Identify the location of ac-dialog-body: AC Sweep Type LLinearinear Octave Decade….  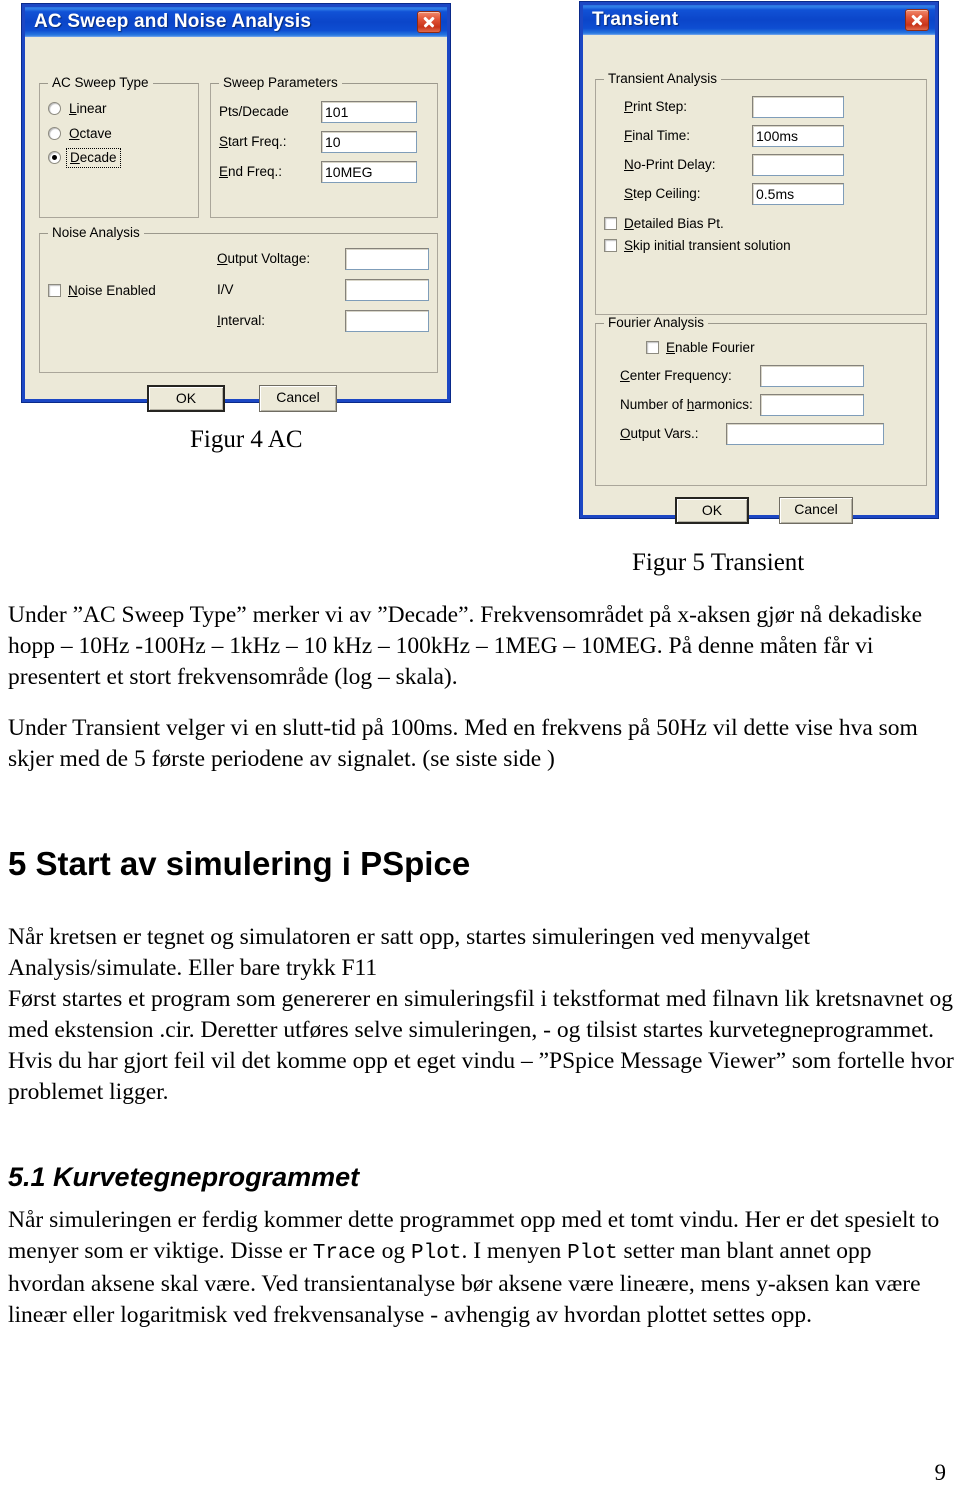
(236, 224).